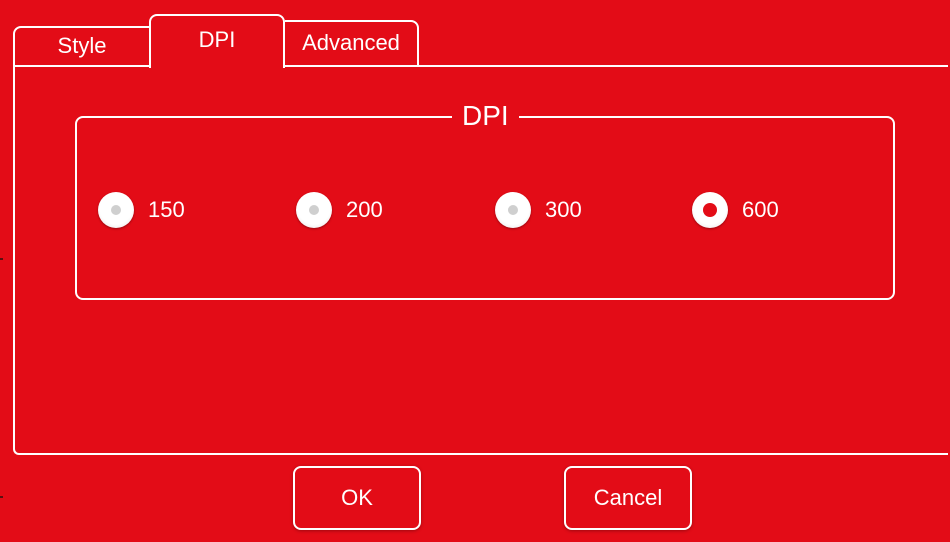 This screenshot has height=542, width=950. What do you see at coordinates (710, 210) in the screenshot?
I see `radio-button-selected-icon` at bounding box center [710, 210].